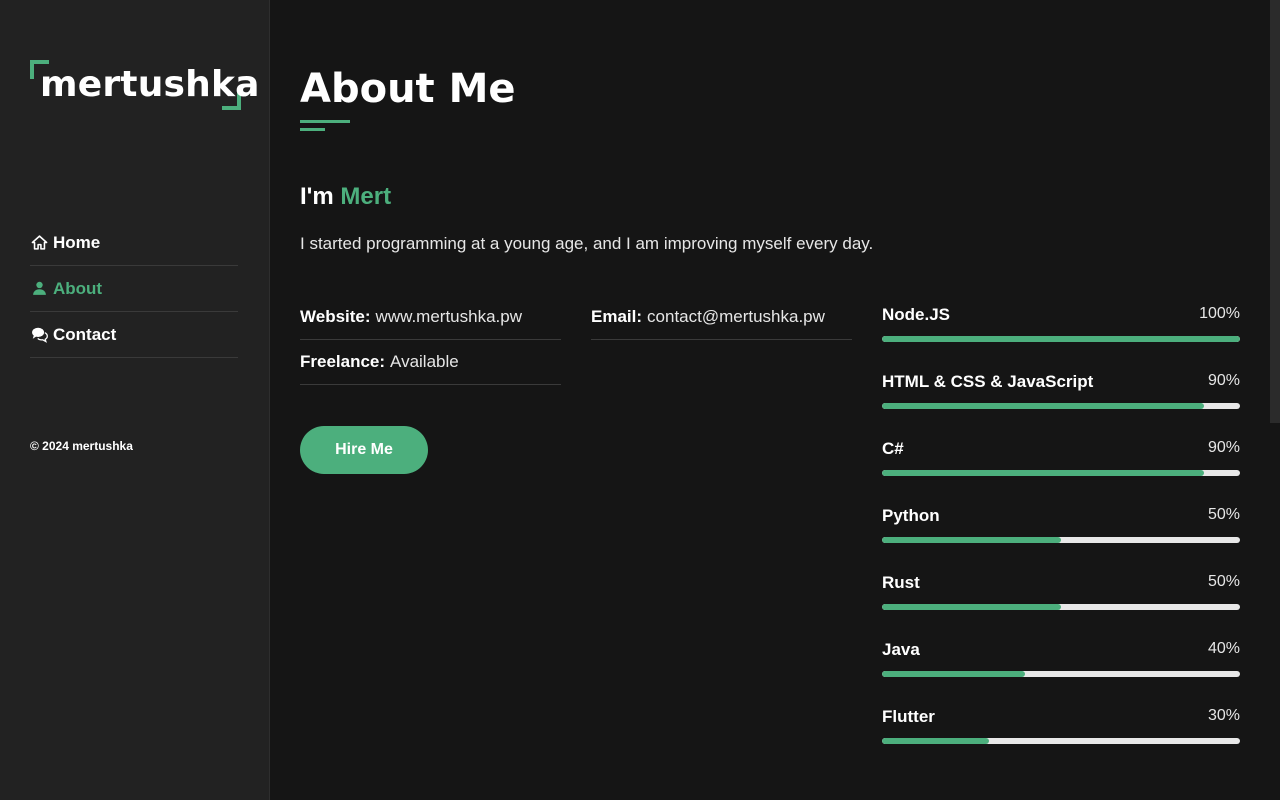 Image resolution: width=1280 pixels, height=800 pixels. What do you see at coordinates (77, 242) in the screenshot?
I see `nav-item-label: Home` at bounding box center [77, 242].